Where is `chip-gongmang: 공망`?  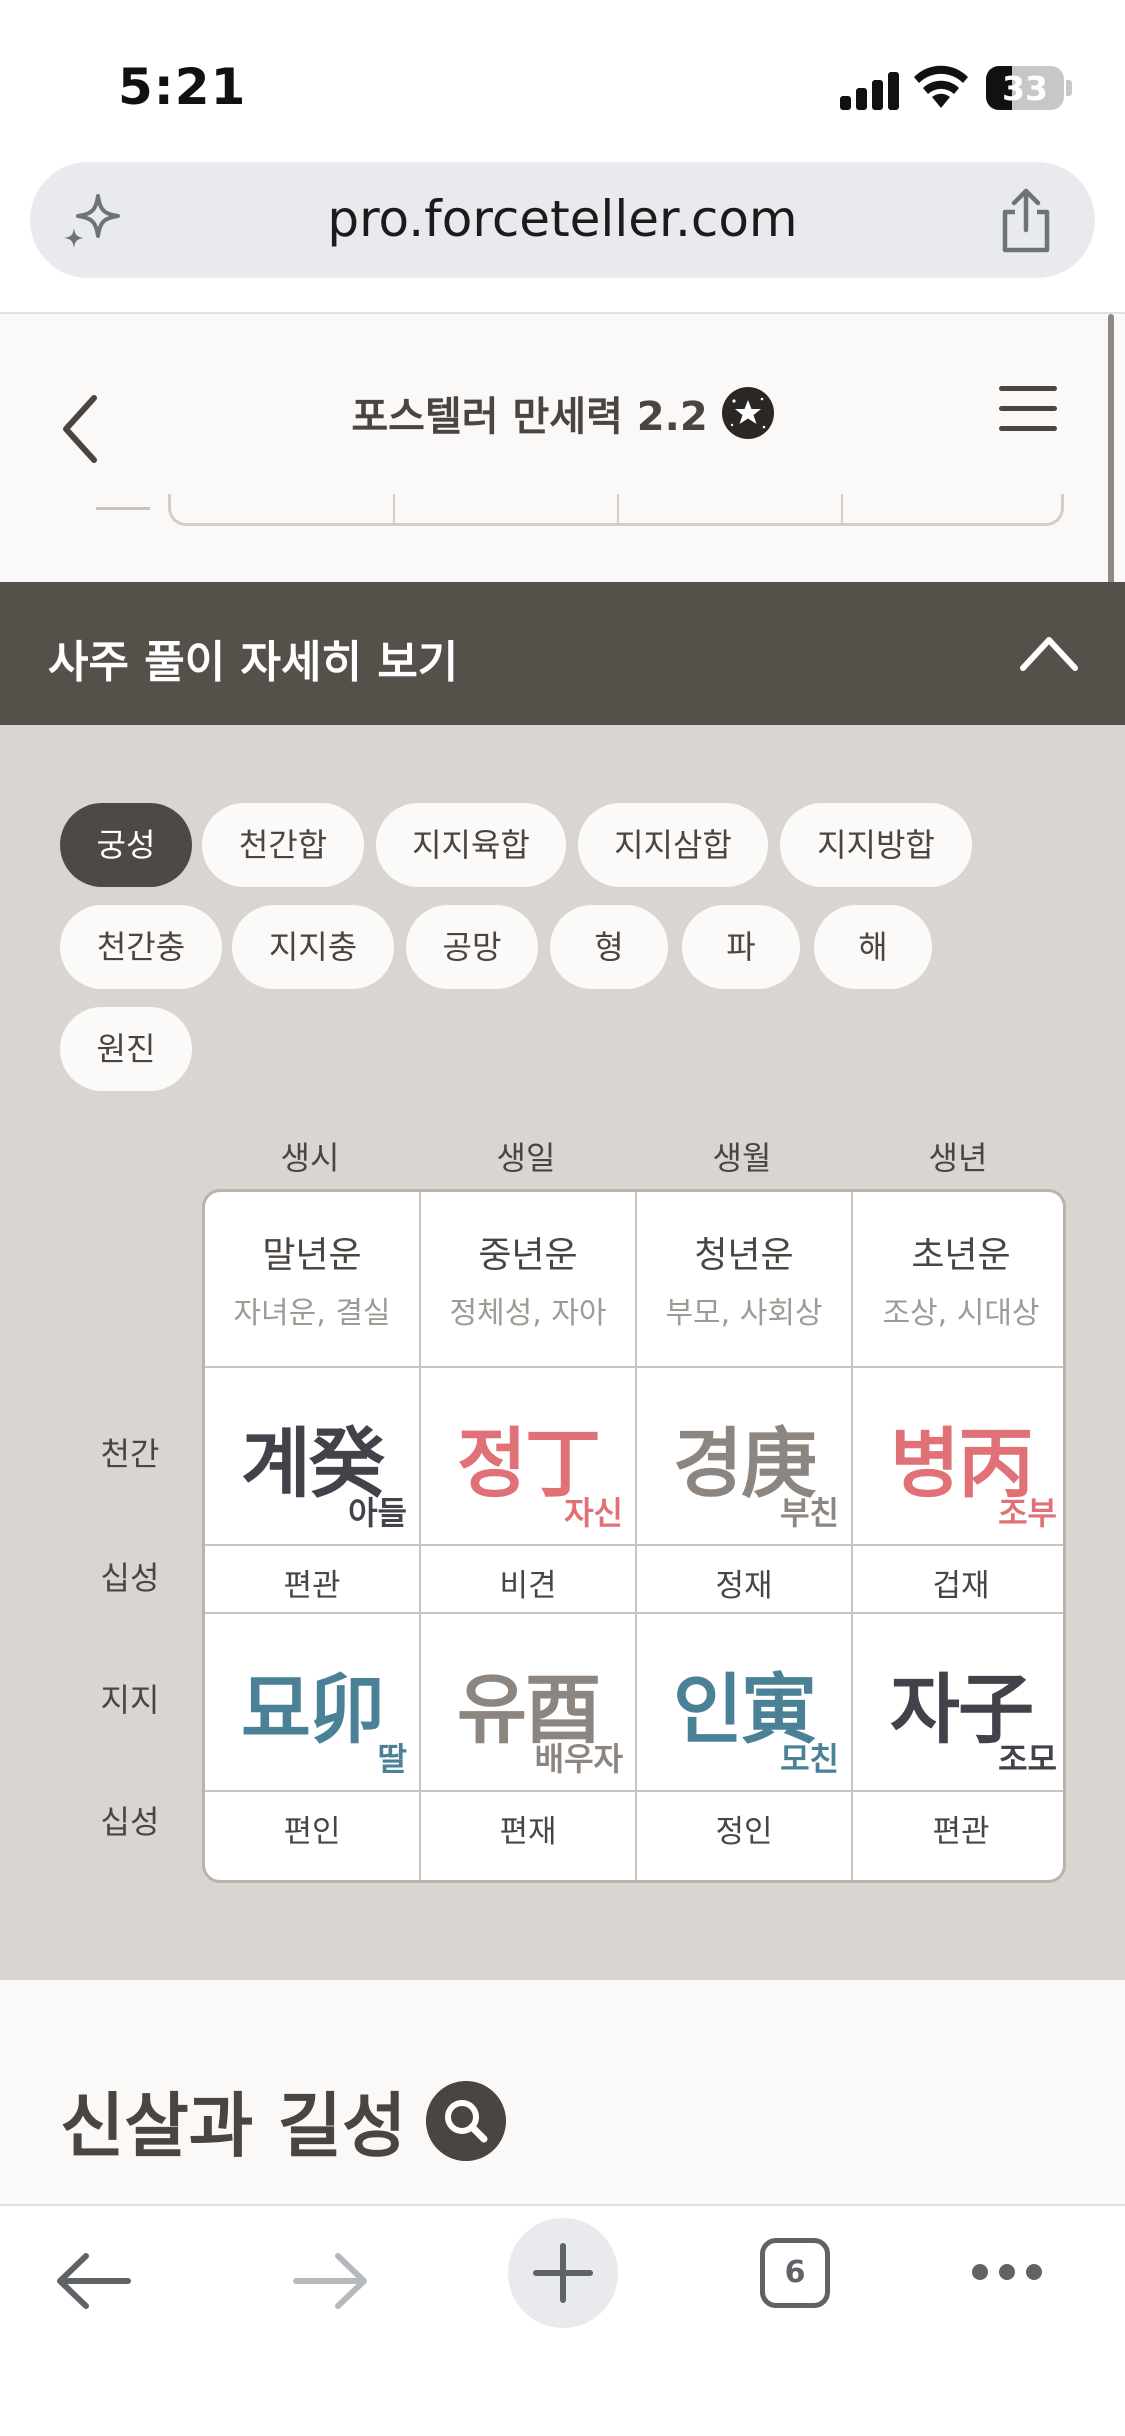 chip-gongmang: 공망 is located at coordinates (472, 947).